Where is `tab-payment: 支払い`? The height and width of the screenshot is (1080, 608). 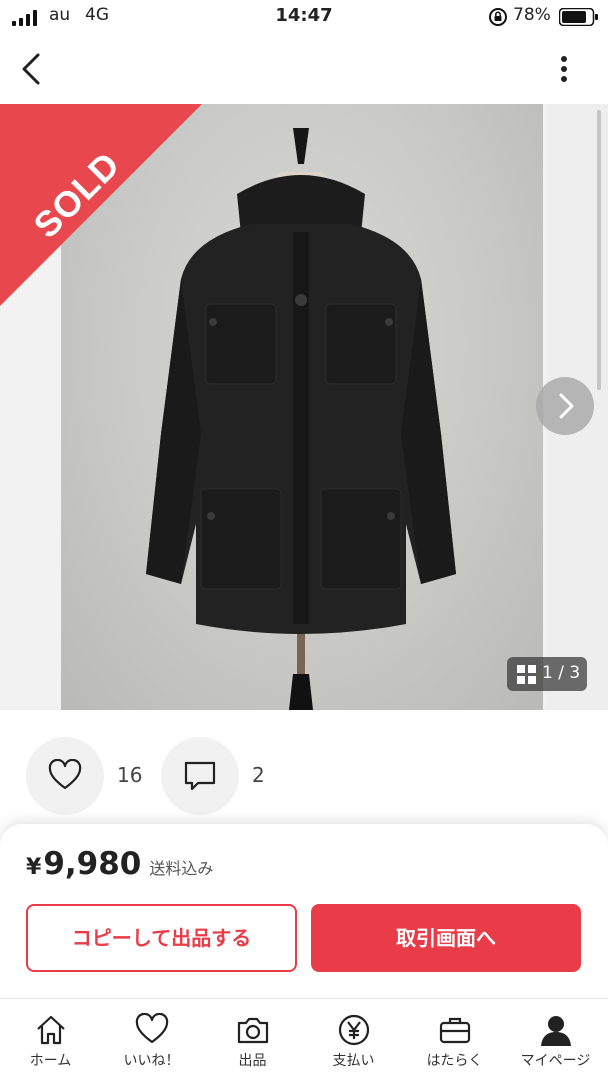
tab-payment: 支払い is located at coordinates (353, 1039).